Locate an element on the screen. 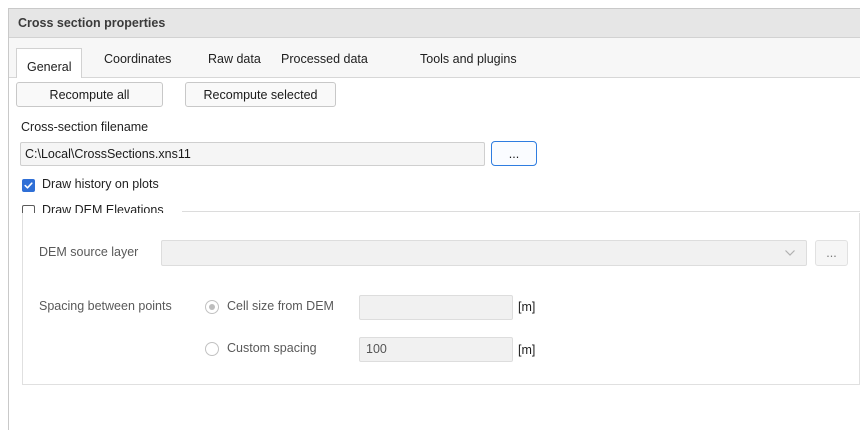 The height and width of the screenshot is (431, 860). custom-spacing-radio is located at coordinates (212, 349).